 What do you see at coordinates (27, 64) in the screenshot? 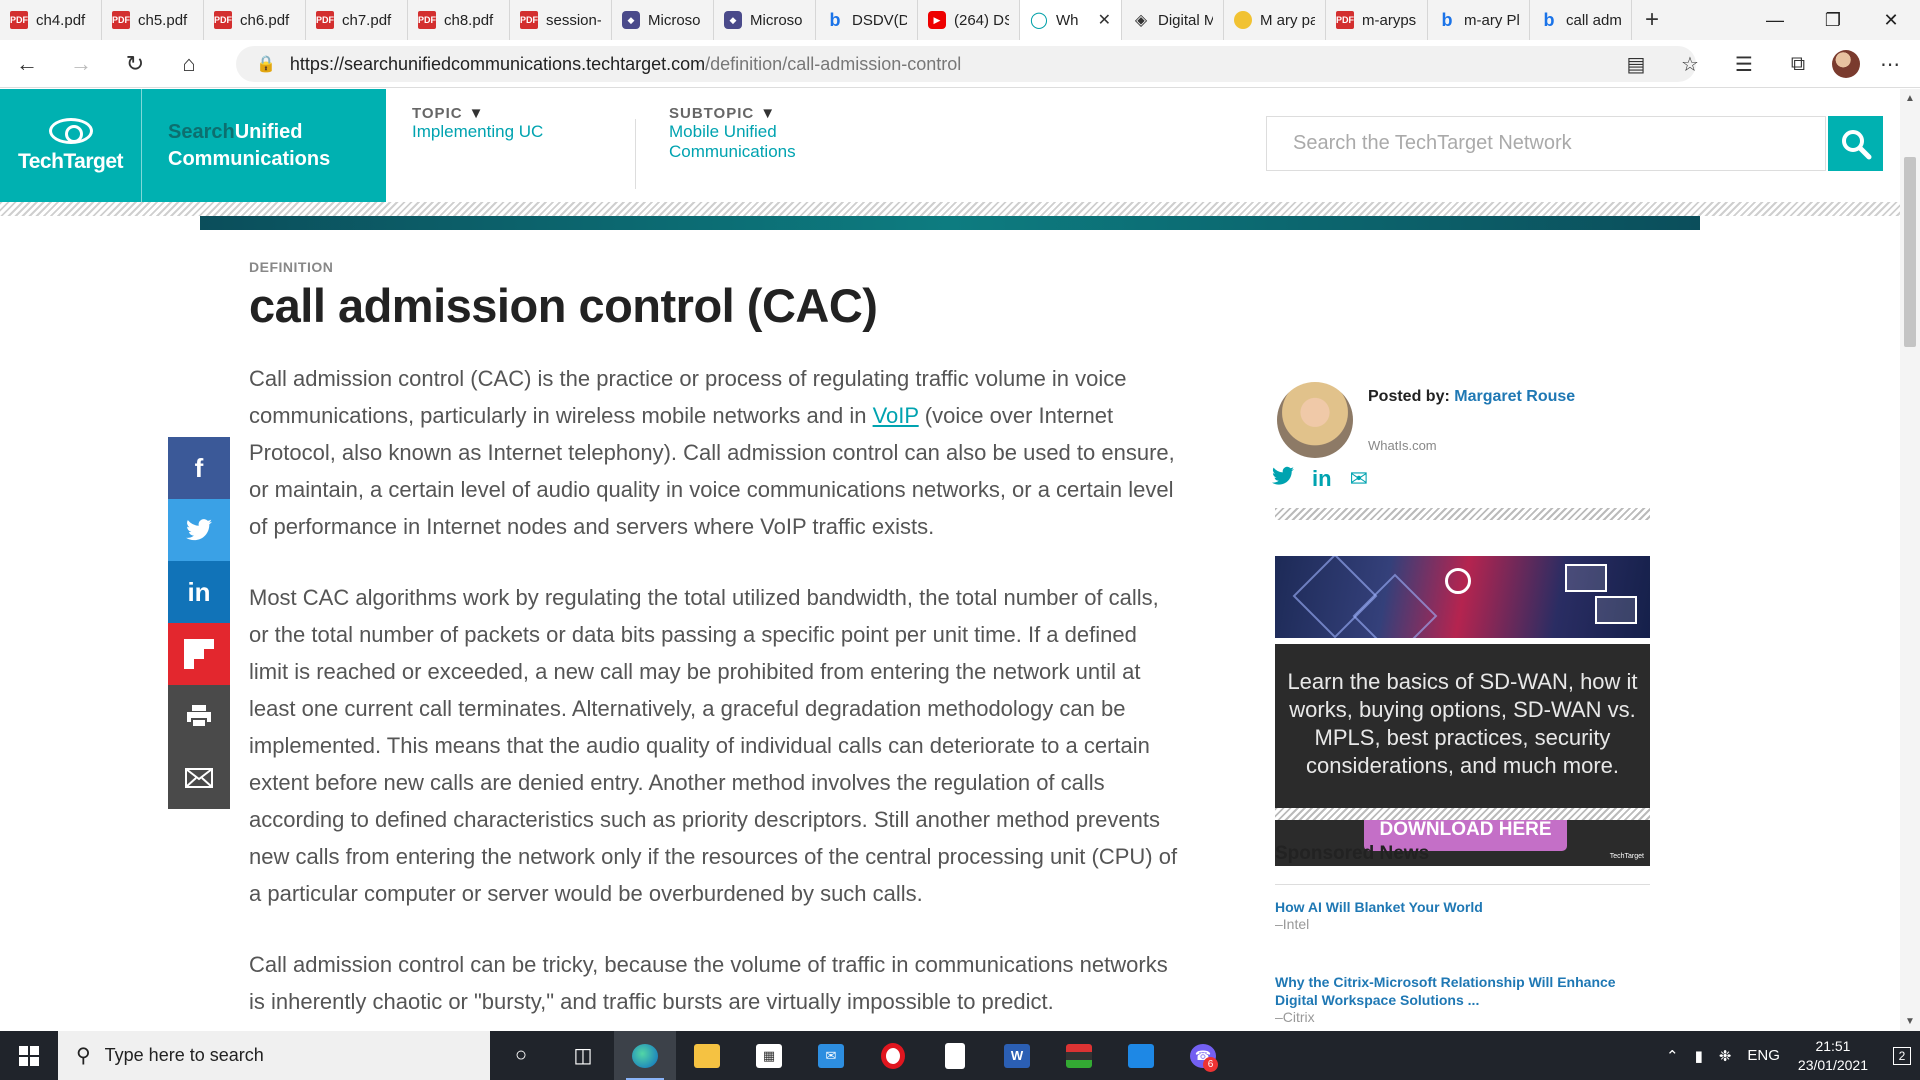
I see `back-arrow-icon: ←` at bounding box center [27, 64].